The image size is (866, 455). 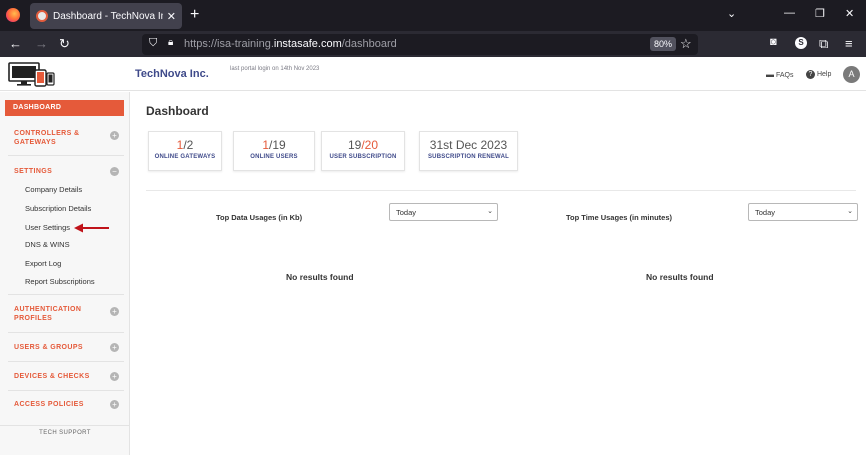 I want to click on help-icon: ?, so click(x=810, y=74).